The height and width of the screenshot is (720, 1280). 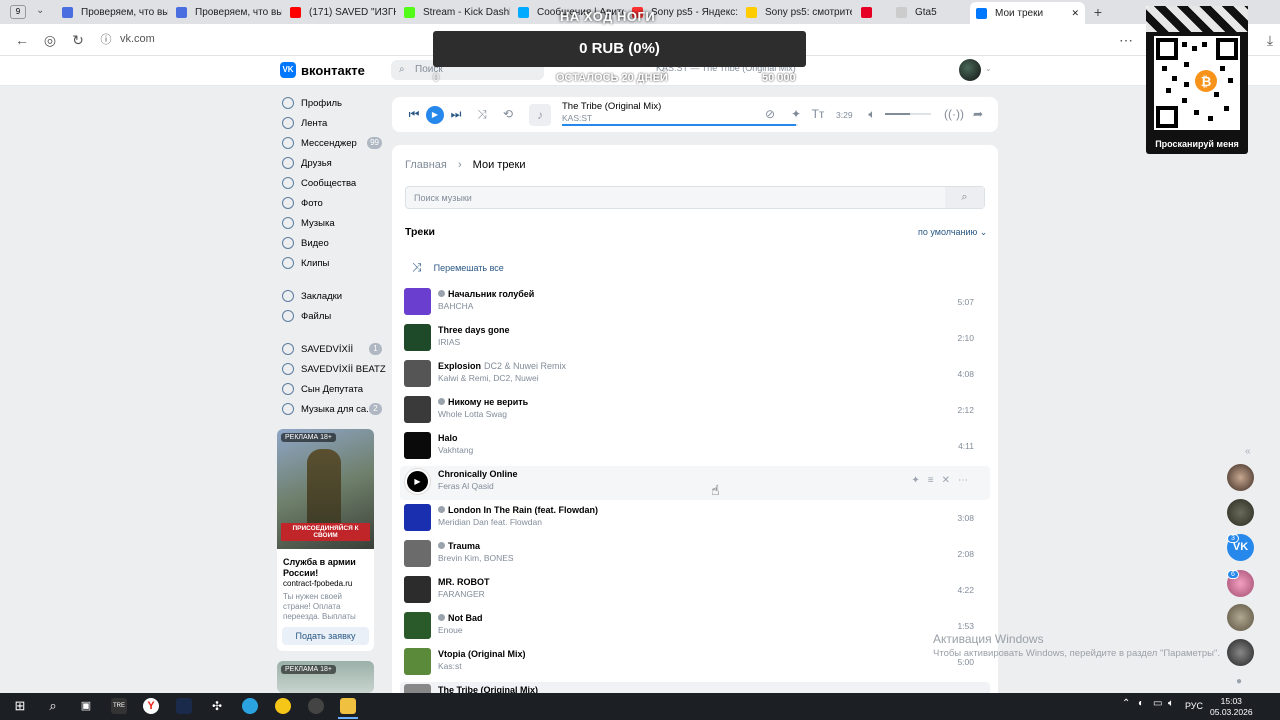 I want to click on track-row: Trauma Brevin Kim, BONES 2:08, so click(x=695, y=555).